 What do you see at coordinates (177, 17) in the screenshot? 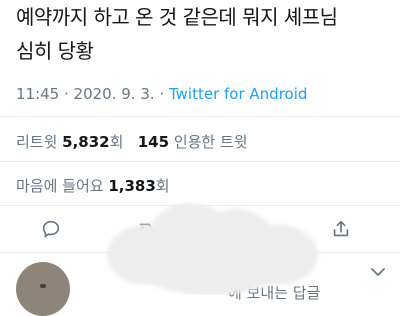
I see `tweet-text-line-1: 예약까지 하고 온 것 같은데 뭐지 셰프님` at bounding box center [177, 17].